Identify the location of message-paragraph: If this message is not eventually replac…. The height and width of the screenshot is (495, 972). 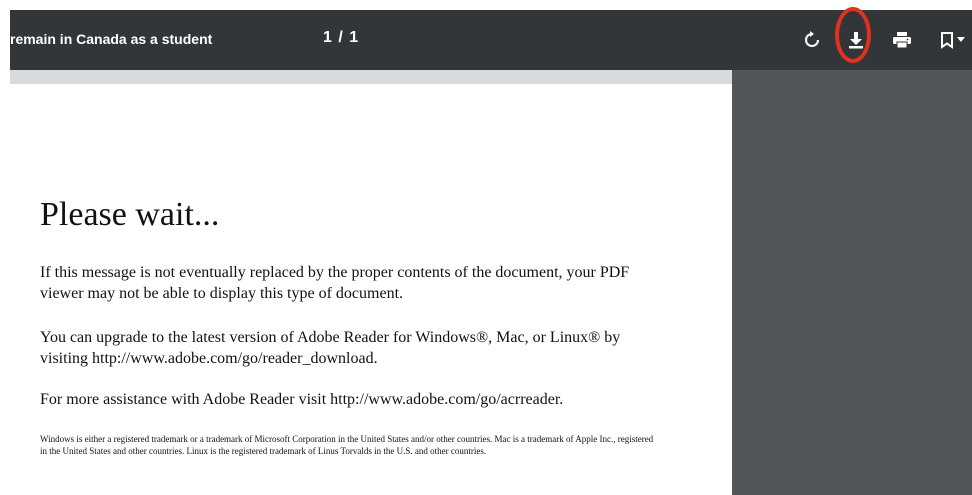
(335, 283).